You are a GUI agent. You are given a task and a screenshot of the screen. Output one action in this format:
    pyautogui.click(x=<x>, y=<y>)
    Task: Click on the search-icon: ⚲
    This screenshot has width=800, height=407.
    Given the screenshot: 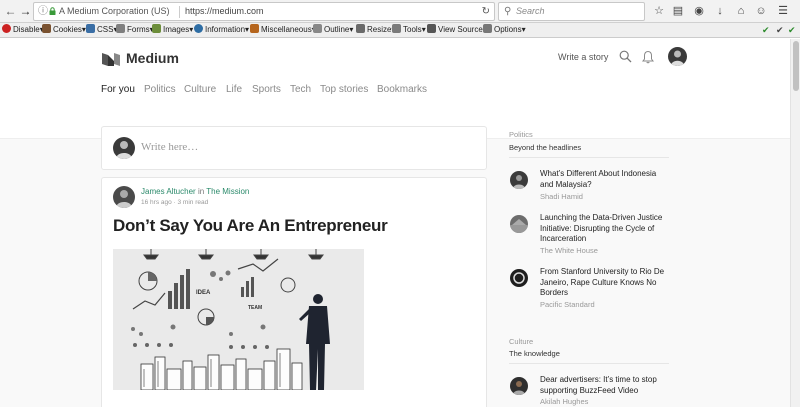 What is the action you would take?
    pyautogui.click(x=508, y=11)
    